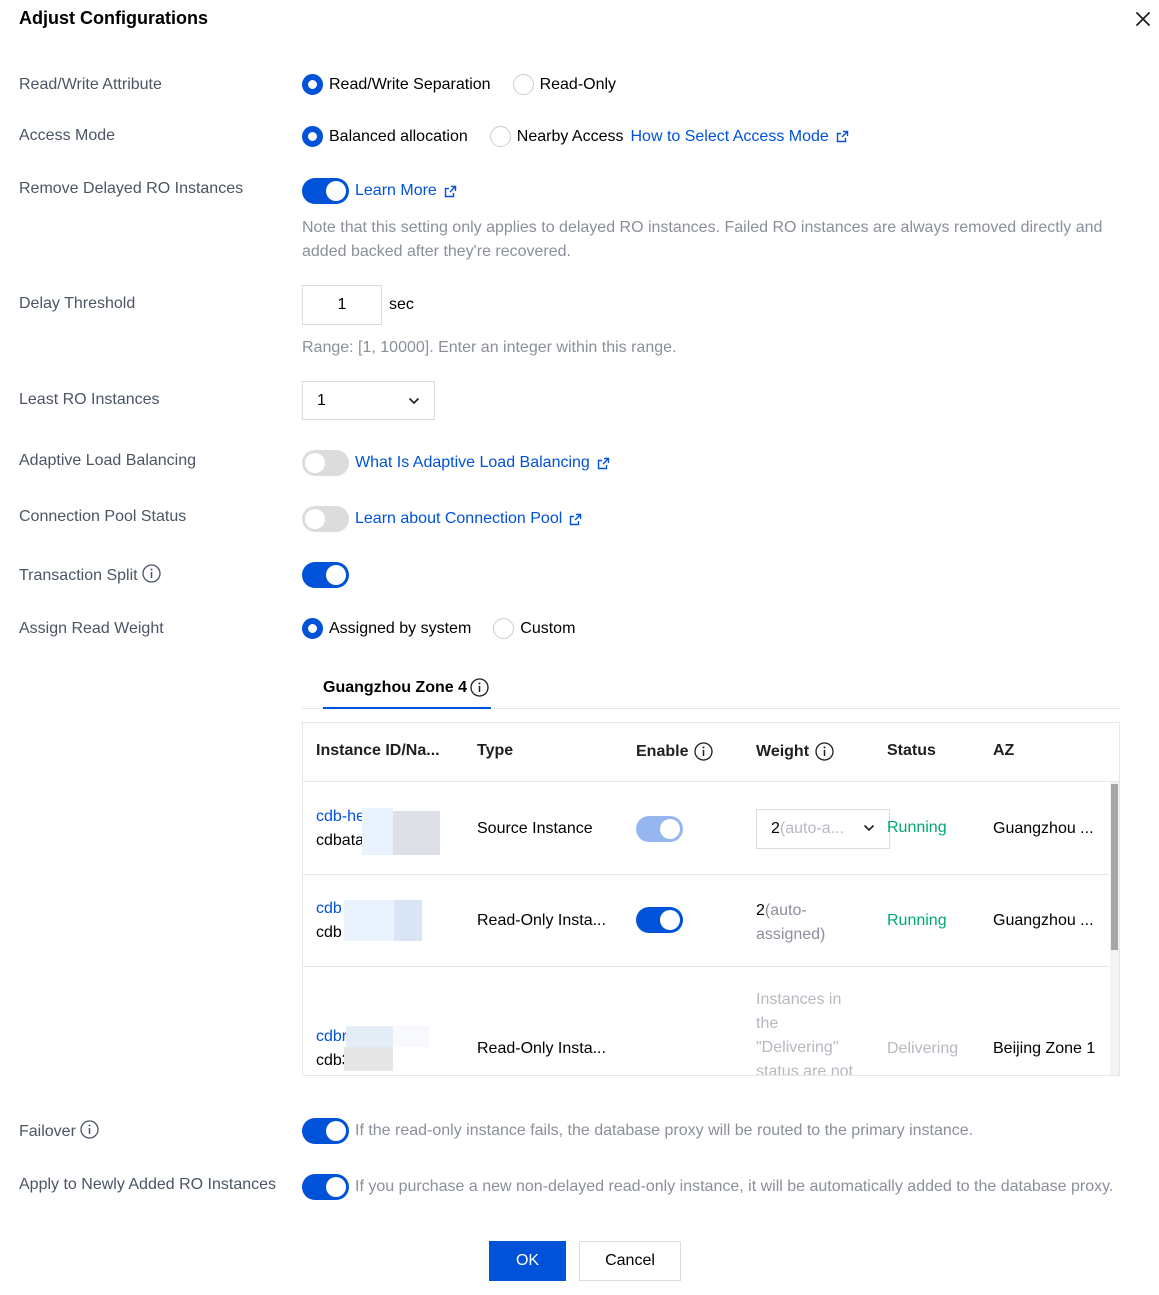 This screenshot has height=1295, width=1159. I want to click on column-header-enable: Enable, so click(675, 751).